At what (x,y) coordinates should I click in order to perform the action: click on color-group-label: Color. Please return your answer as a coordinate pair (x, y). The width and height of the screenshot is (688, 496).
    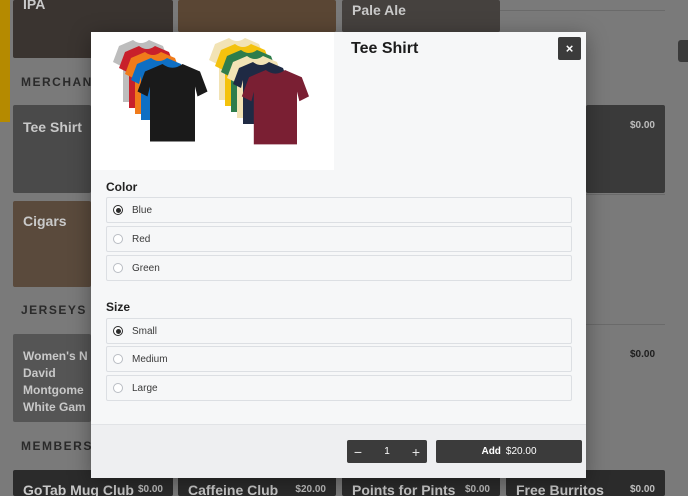
    Looking at the image, I should click on (122, 187).